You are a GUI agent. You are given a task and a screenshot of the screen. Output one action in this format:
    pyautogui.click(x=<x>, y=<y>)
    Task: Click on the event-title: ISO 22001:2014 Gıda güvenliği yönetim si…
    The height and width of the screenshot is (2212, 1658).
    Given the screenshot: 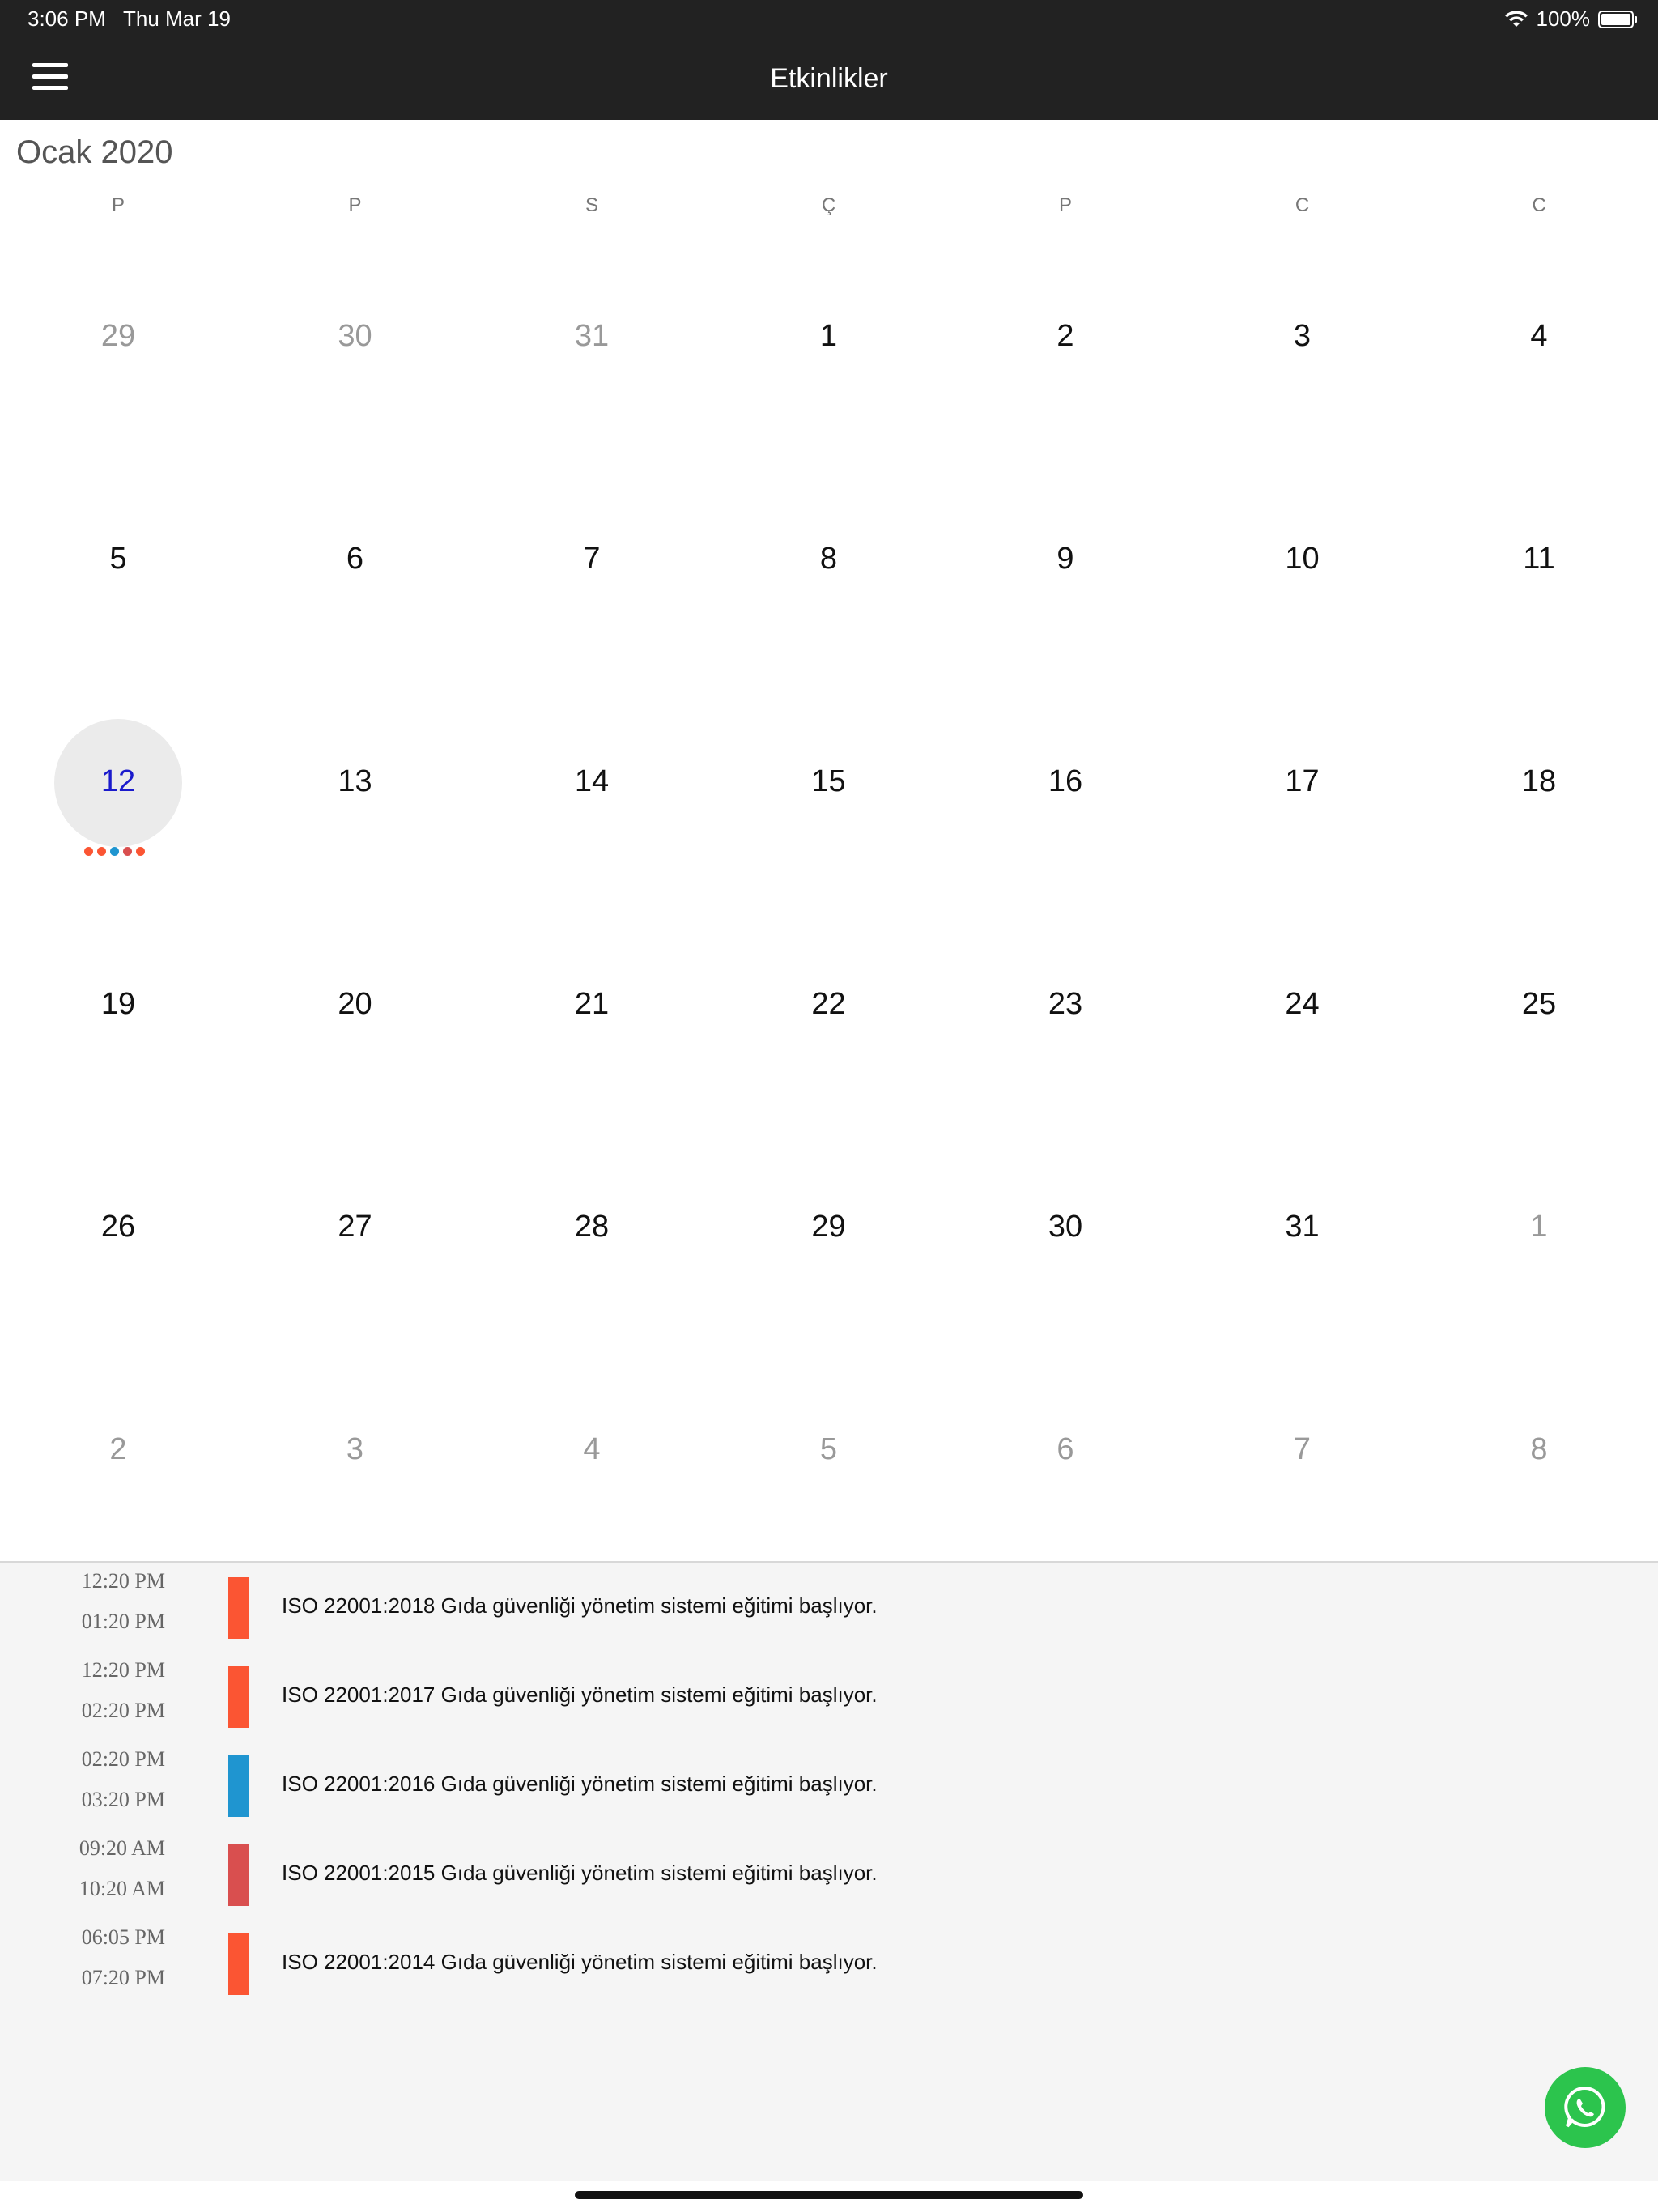 What is the action you would take?
    pyautogui.click(x=580, y=1962)
    